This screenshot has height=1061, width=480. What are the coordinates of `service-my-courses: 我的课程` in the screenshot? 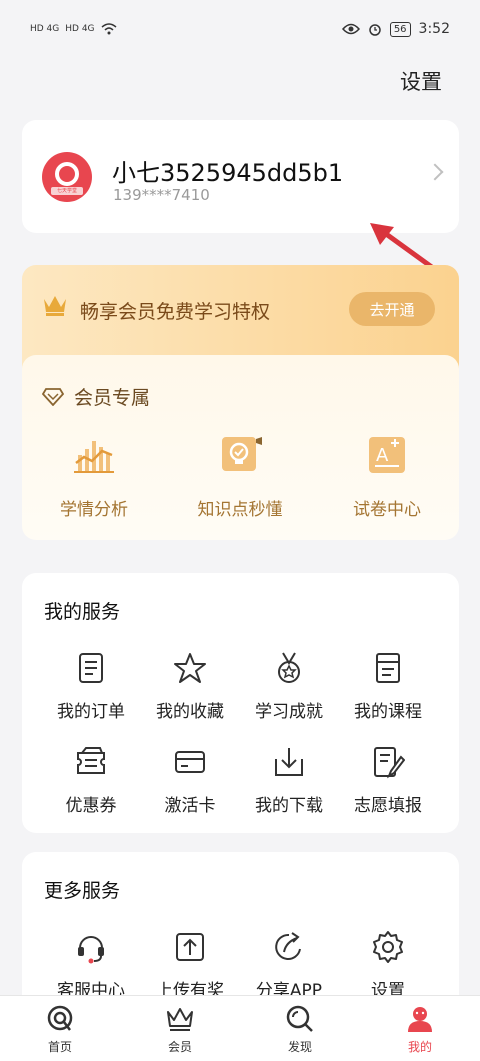 It's located at (388, 686).